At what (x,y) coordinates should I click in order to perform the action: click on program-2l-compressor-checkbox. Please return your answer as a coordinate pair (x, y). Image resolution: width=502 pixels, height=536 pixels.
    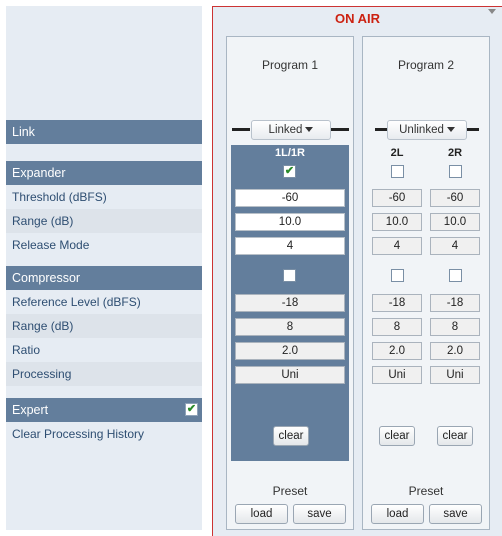
    Looking at the image, I should click on (397, 275).